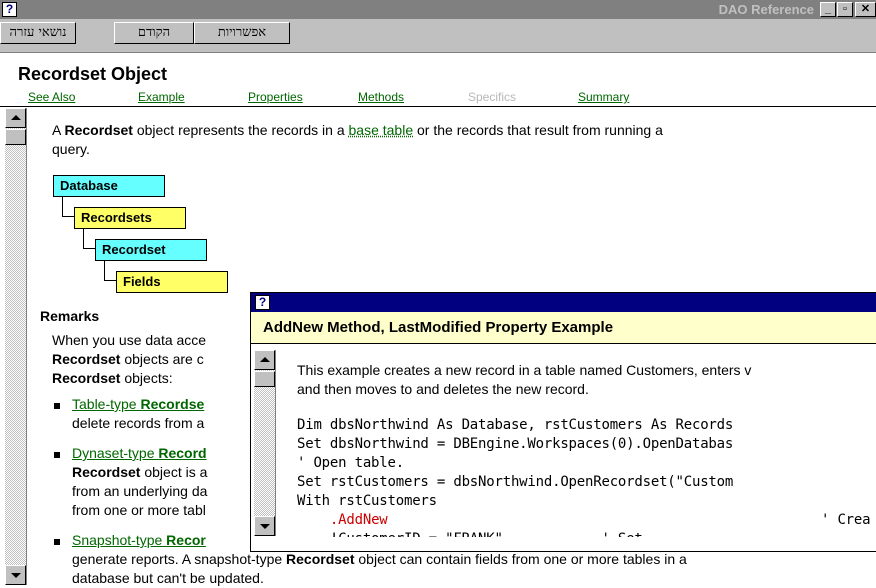 The height and width of the screenshot is (588, 876). Describe the element at coordinates (381, 130) in the screenshot. I see `base-table-link: base table` at that location.